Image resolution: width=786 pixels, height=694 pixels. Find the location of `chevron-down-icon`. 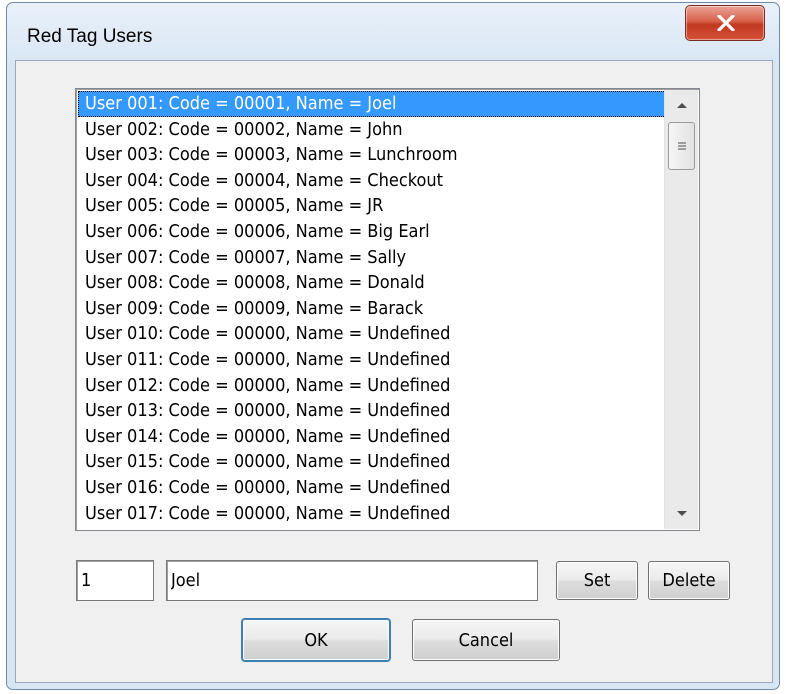

chevron-down-icon is located at coordinates (681, 513).